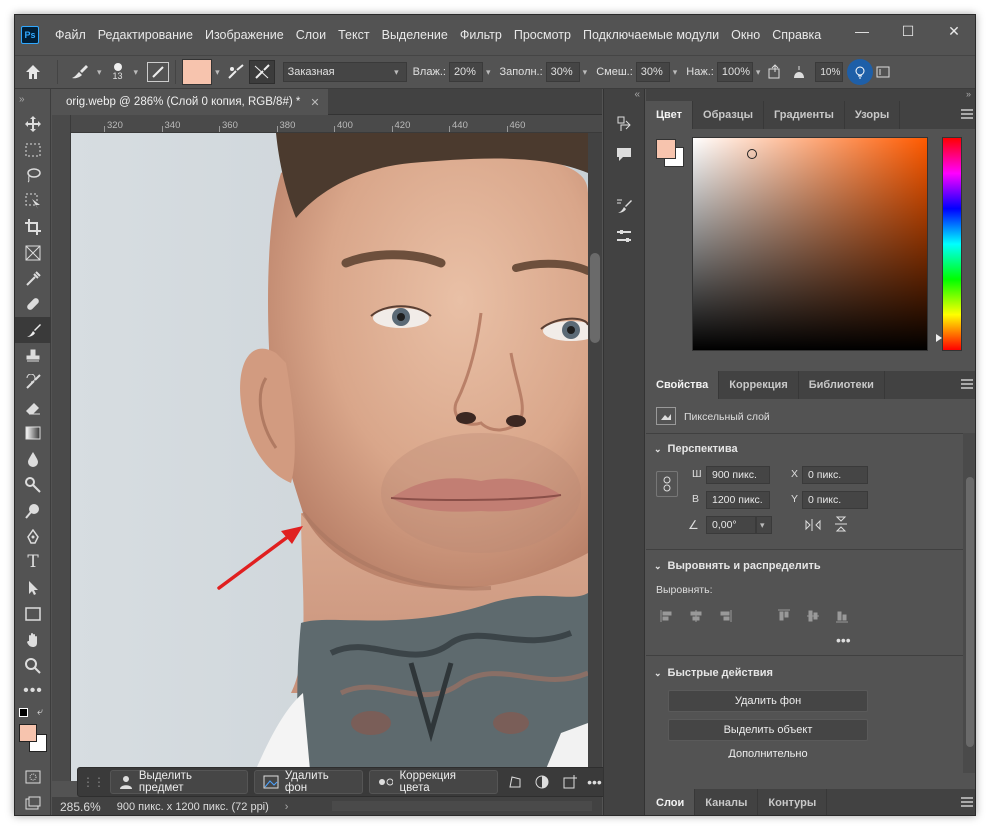 The width and height of the screenshot is (992, 830). Describe the element at coordinates (33, 640) in the screenshot. I see `hand-tool-icon` at that location.